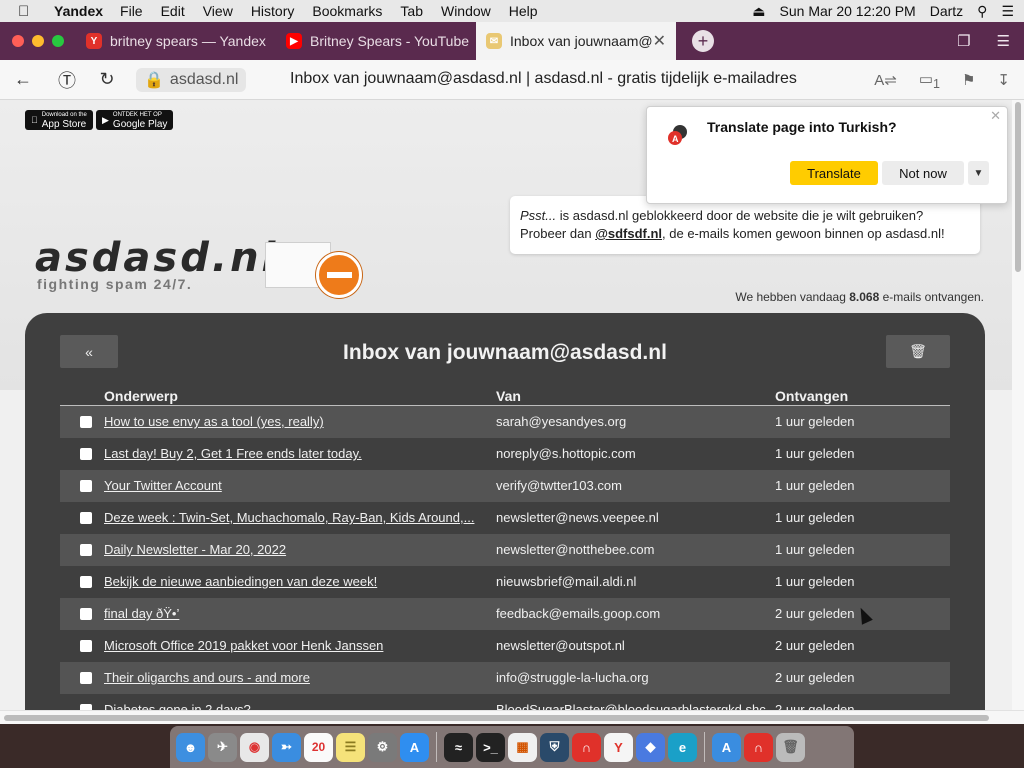  Describe the element at coordinates (848, 11) in the screenshot. I see `menu-clock: Sun Mar 20 12:20 PM` at that location.